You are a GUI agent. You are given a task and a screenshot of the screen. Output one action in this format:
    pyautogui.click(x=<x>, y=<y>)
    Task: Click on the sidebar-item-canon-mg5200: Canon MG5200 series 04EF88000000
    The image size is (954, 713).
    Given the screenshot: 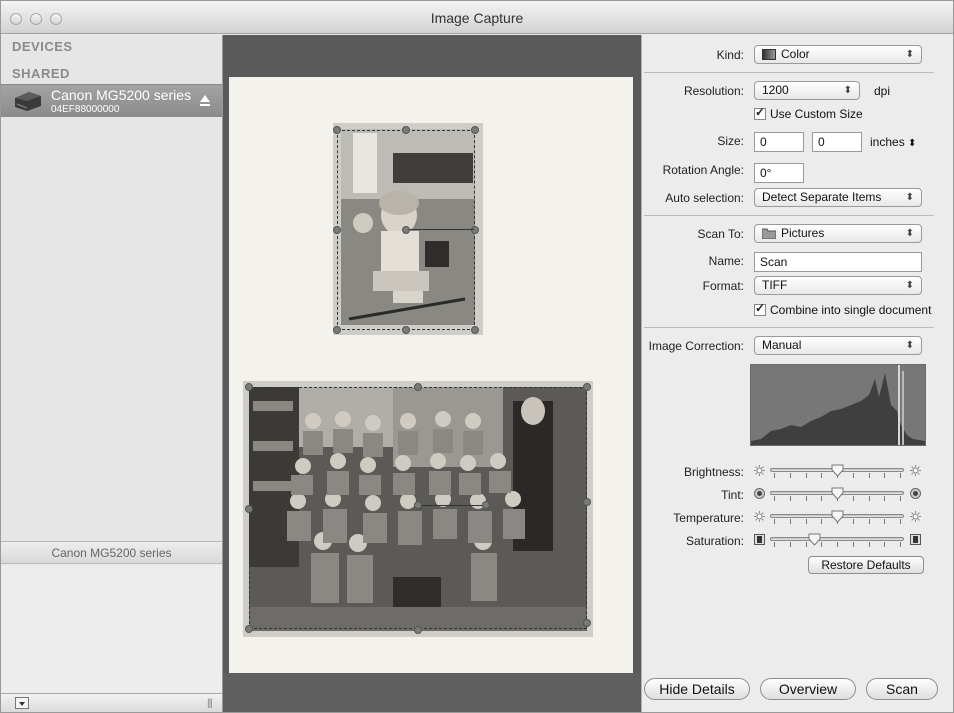 What is the action you would take?
    pyautogui.click(x=111, y=100)
    